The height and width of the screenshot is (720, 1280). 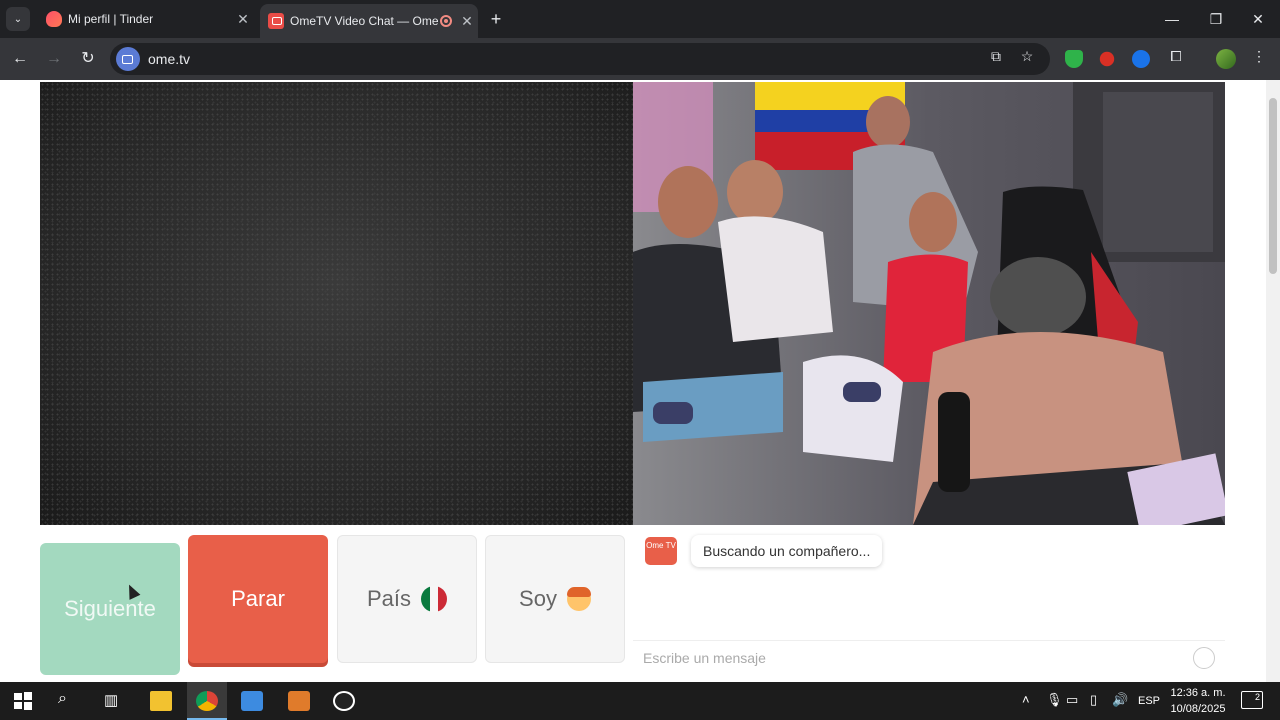 What do you see at coordinates (111, 700) in the screenshot?
I see `task-view-icon: ▥` at bounding box center [111, 700].